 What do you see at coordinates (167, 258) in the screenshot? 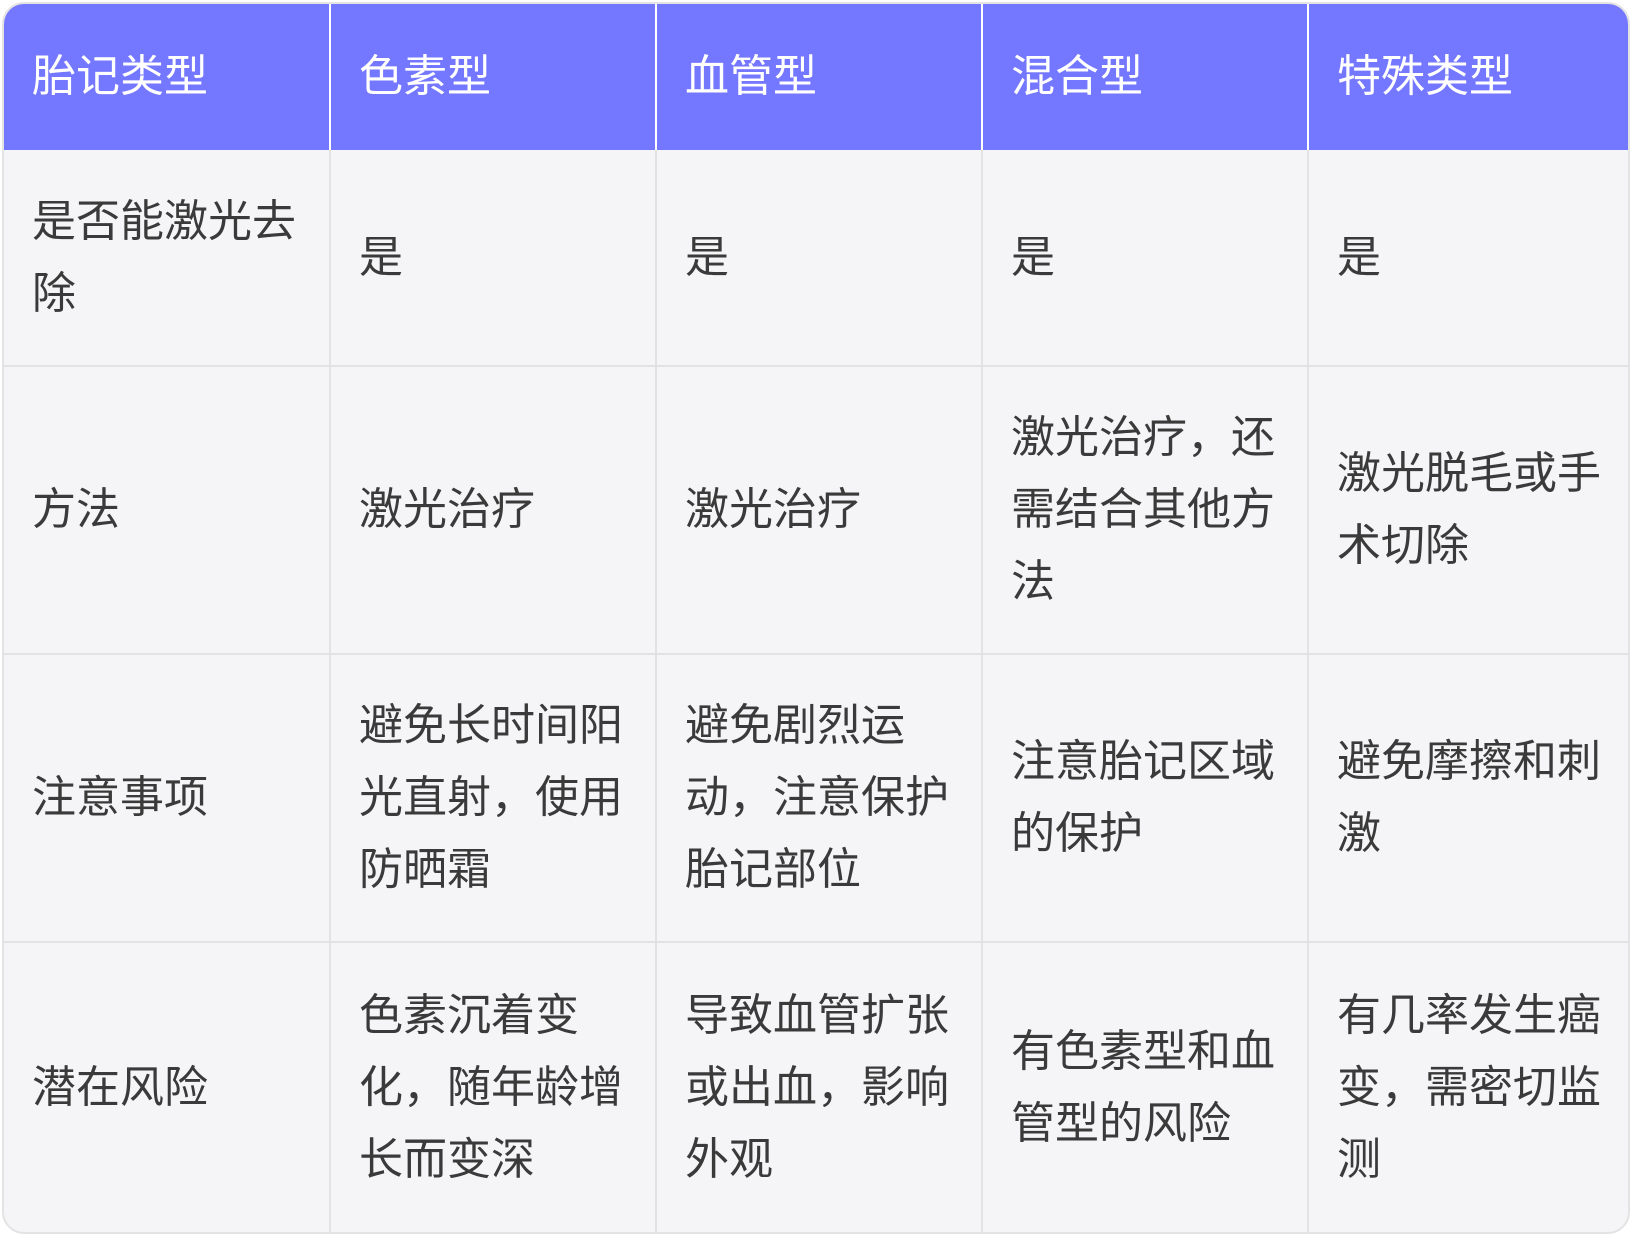
I see `row-label-cell: 是否能激光去除` at bounding box center [167, 258].